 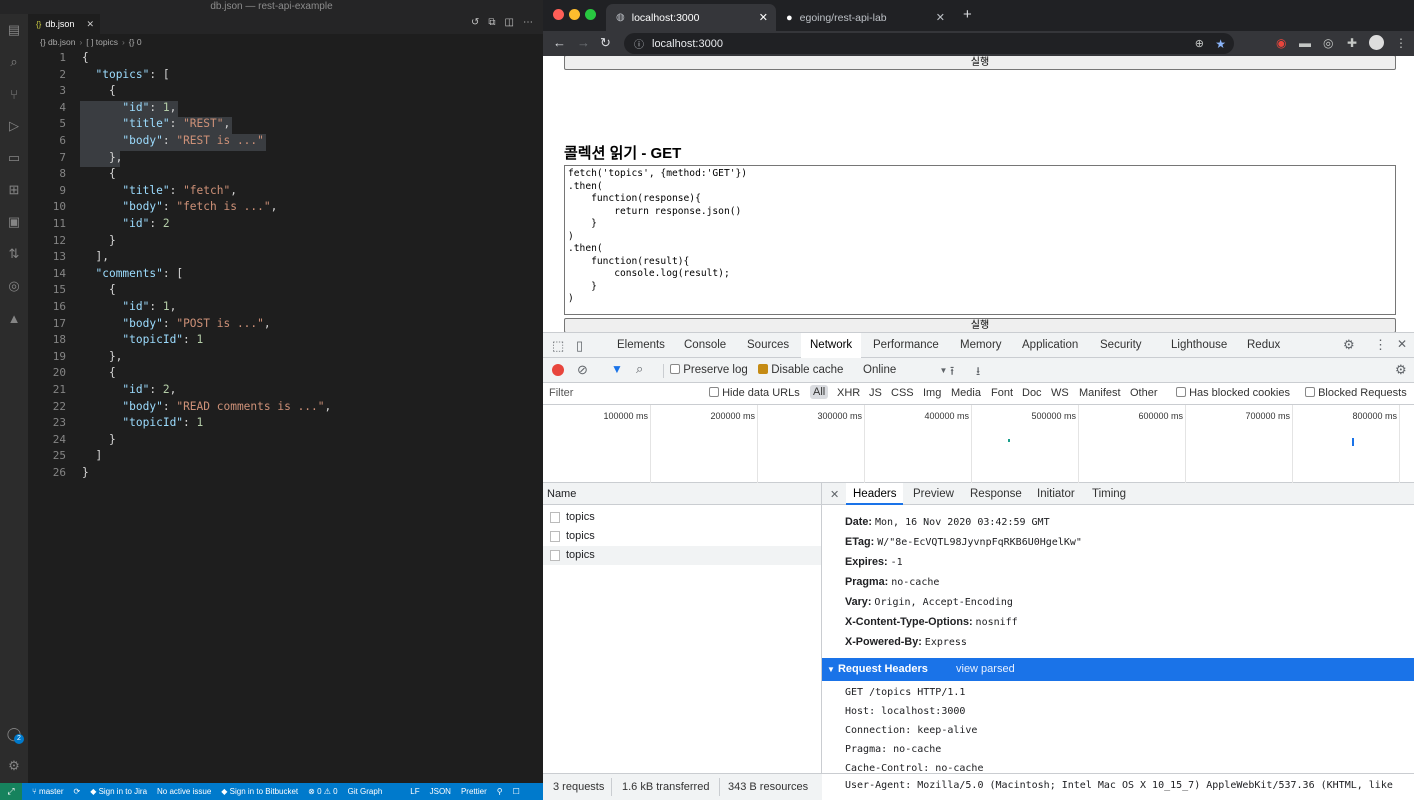 What do you see at coordinates (14, 94) in the screenshot?
I see `source-control-icon: ⑂` at bounding box center [14, 94].